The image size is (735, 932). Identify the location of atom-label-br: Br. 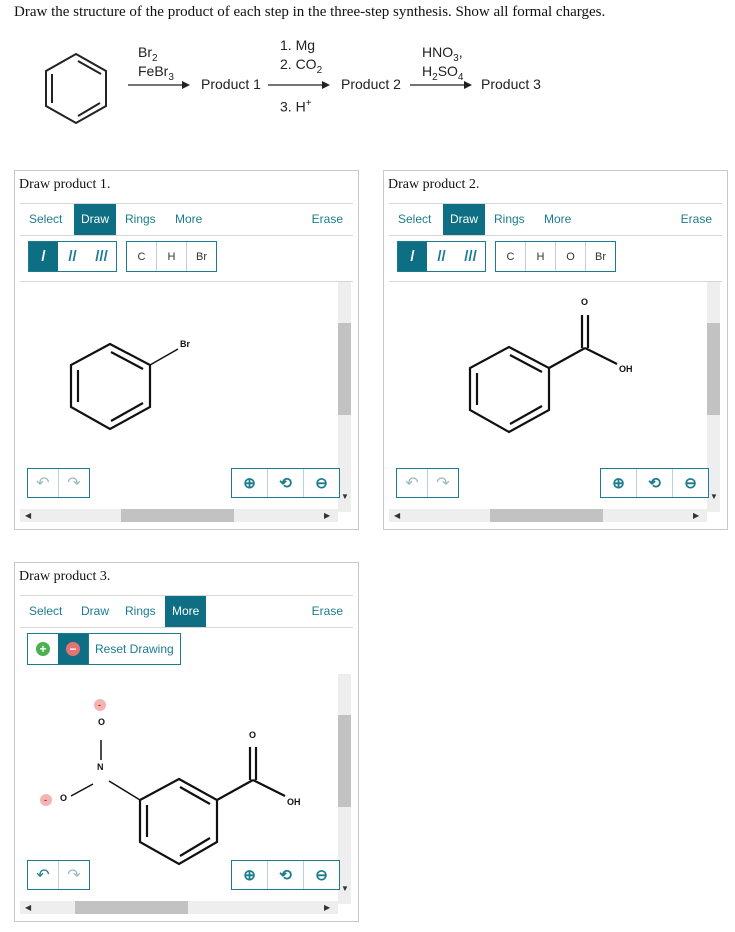
(185, 344).